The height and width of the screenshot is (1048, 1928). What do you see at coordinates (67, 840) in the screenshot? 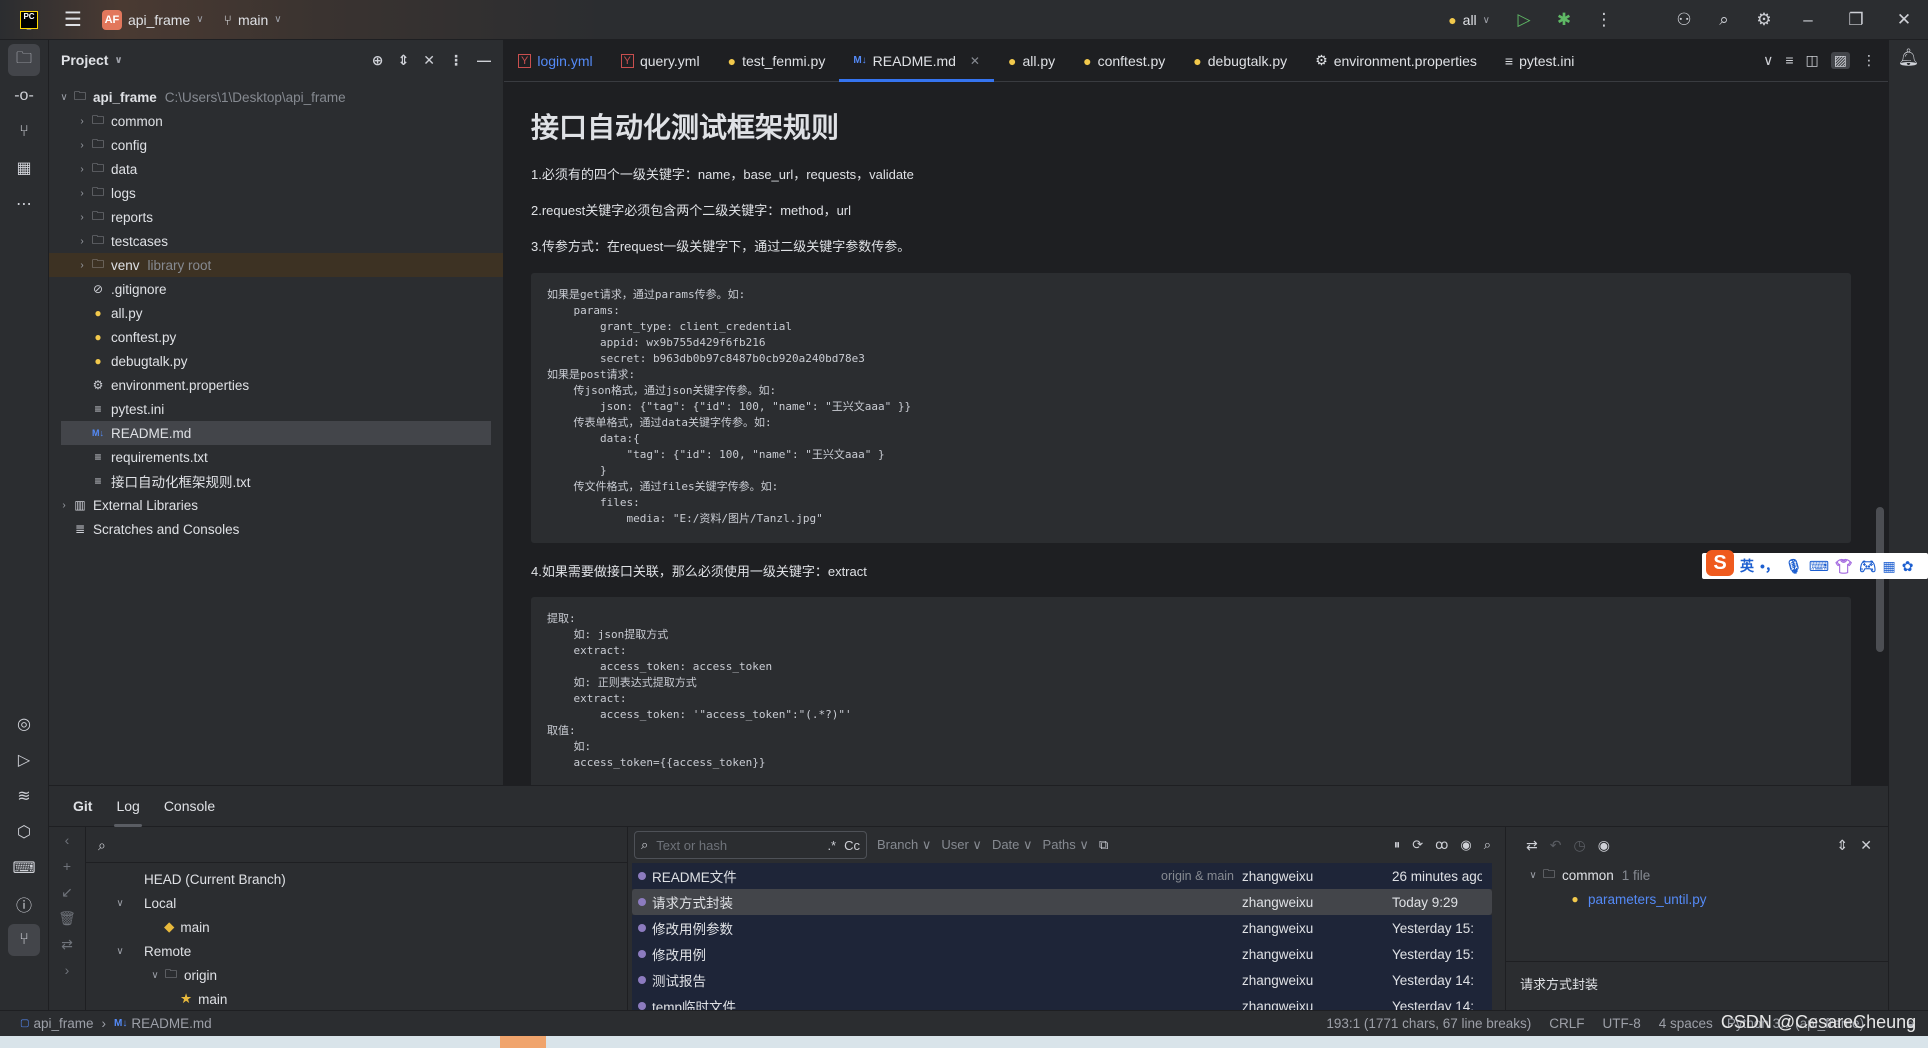
I see `collapse-panel-icon: ‹` at bounding box center [67, 840].